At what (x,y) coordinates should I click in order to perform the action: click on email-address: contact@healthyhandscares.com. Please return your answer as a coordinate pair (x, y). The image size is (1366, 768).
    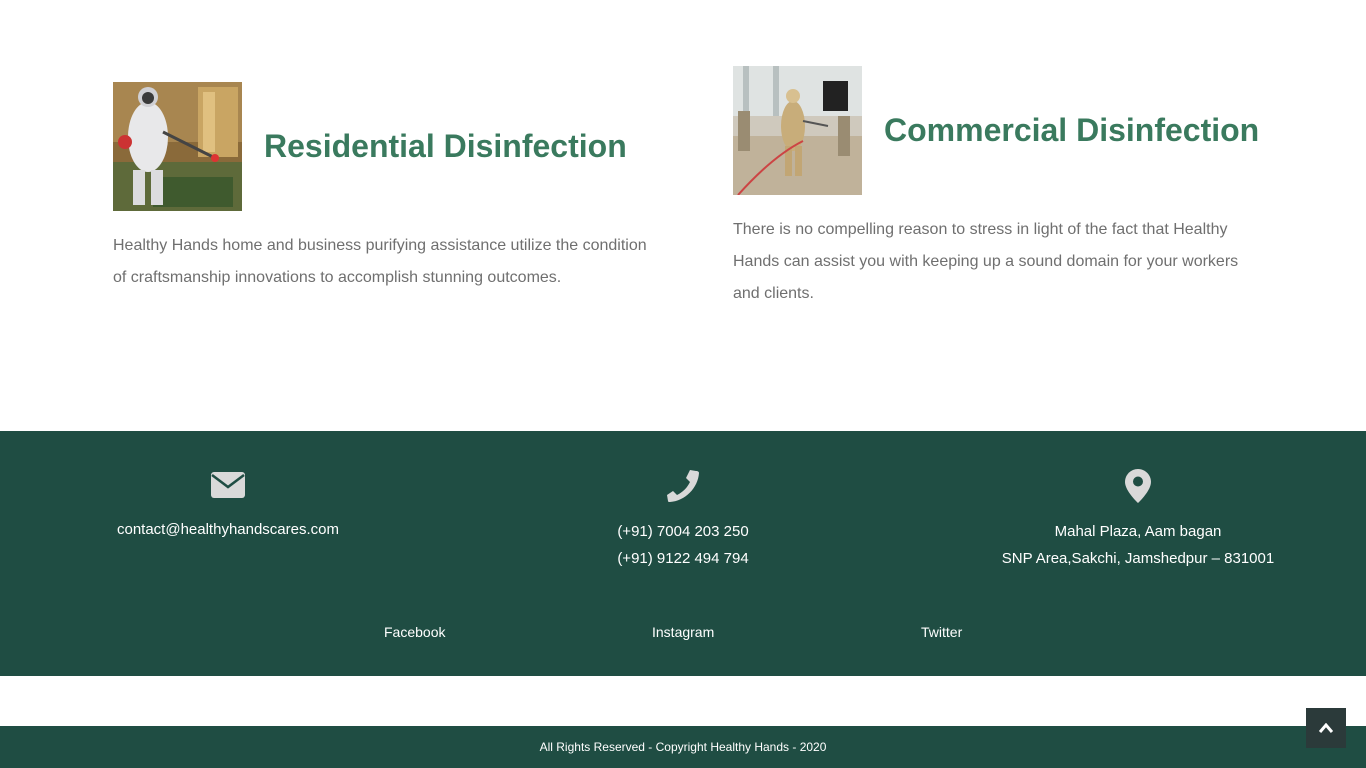
    Looking at the image, I should click on (228, 529).